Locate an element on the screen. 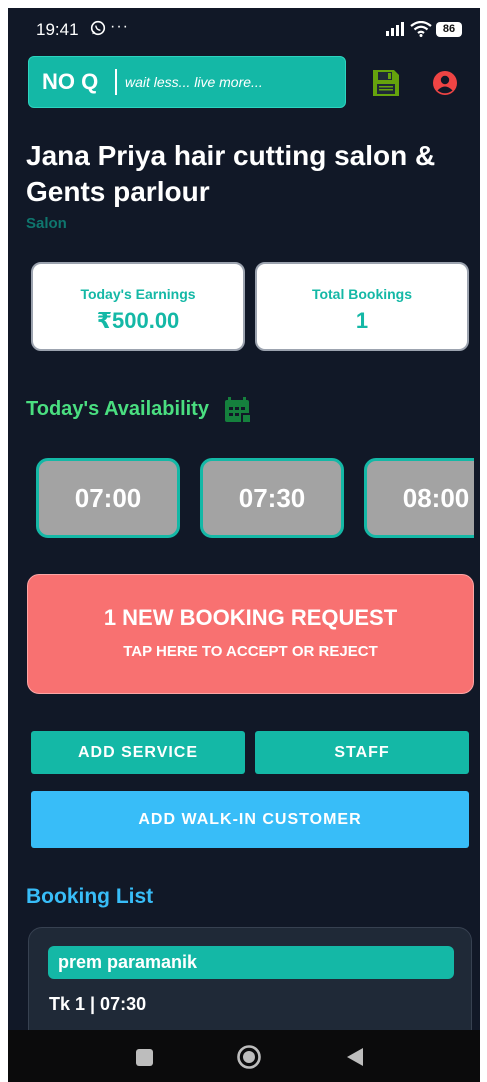 The height and width of the screenshot is (1082, 487). back-icon is located at coordinates (355, 1057).